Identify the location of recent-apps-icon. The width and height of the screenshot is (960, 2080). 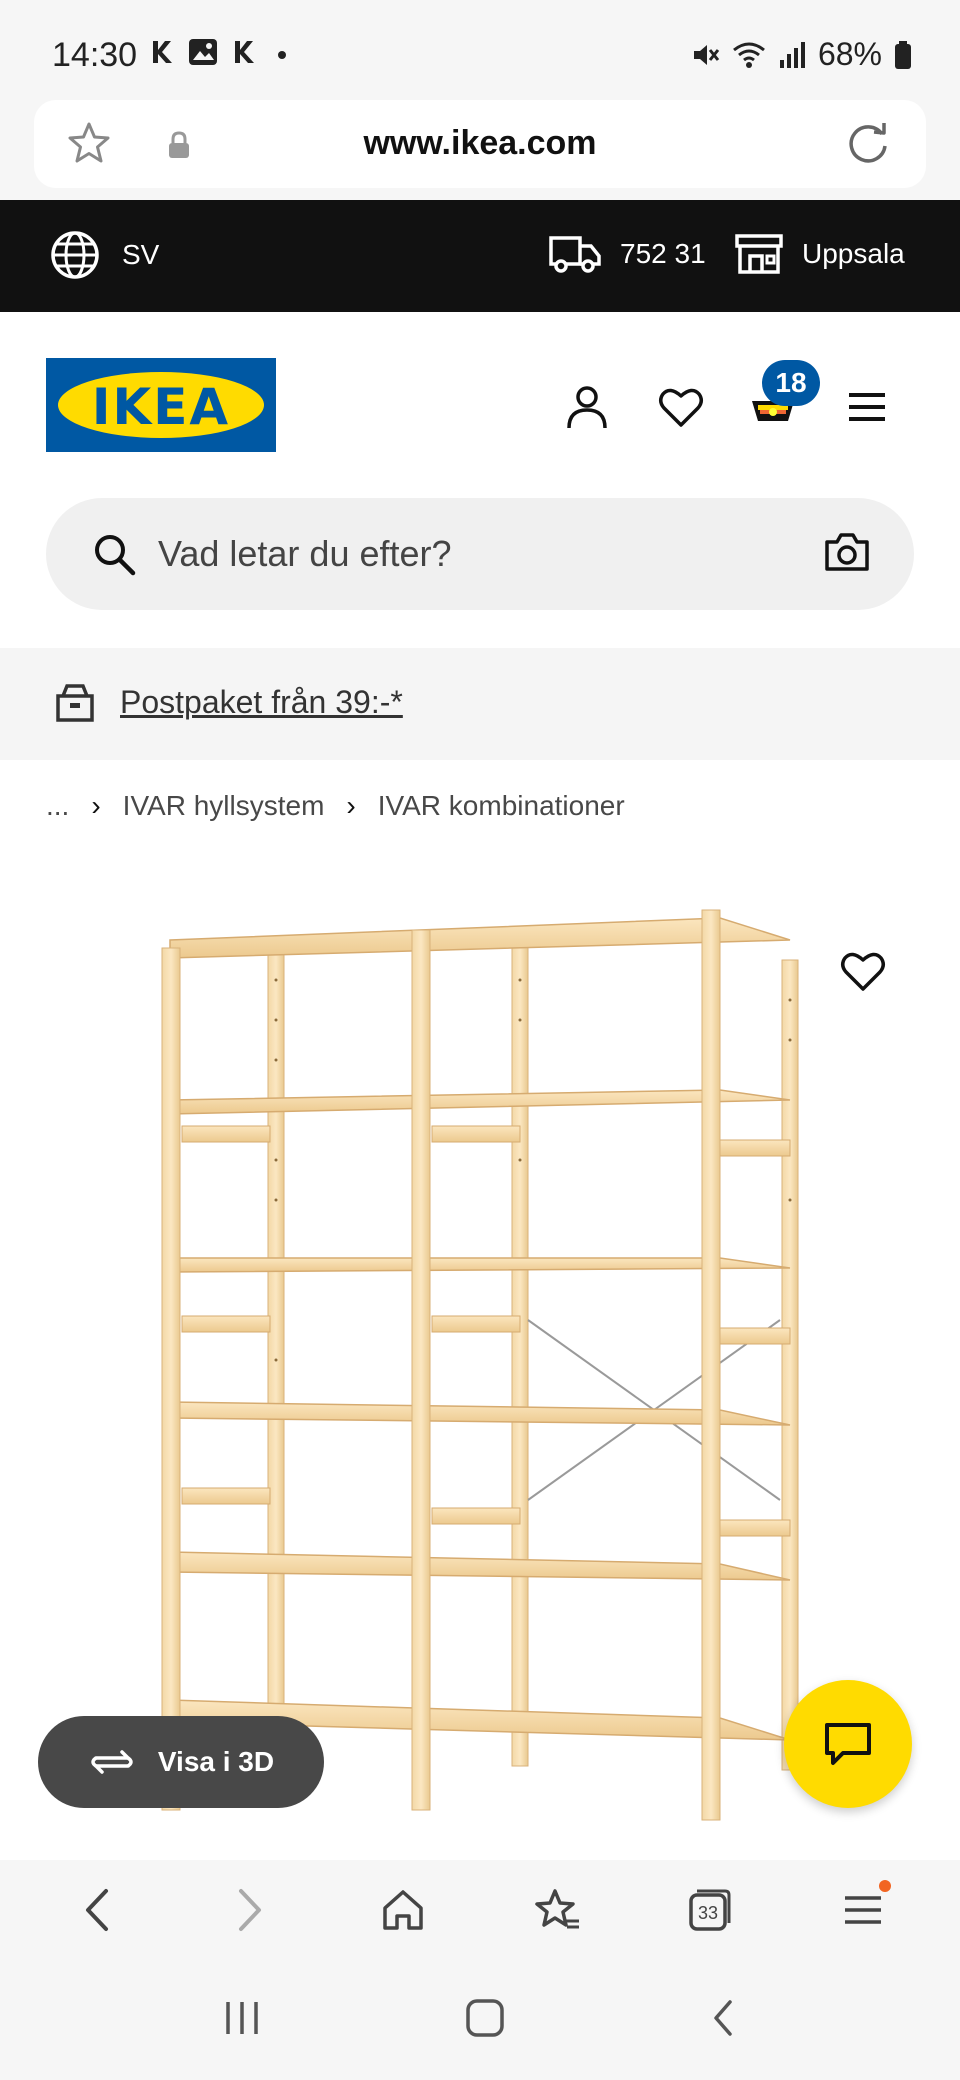
(242, 2020).